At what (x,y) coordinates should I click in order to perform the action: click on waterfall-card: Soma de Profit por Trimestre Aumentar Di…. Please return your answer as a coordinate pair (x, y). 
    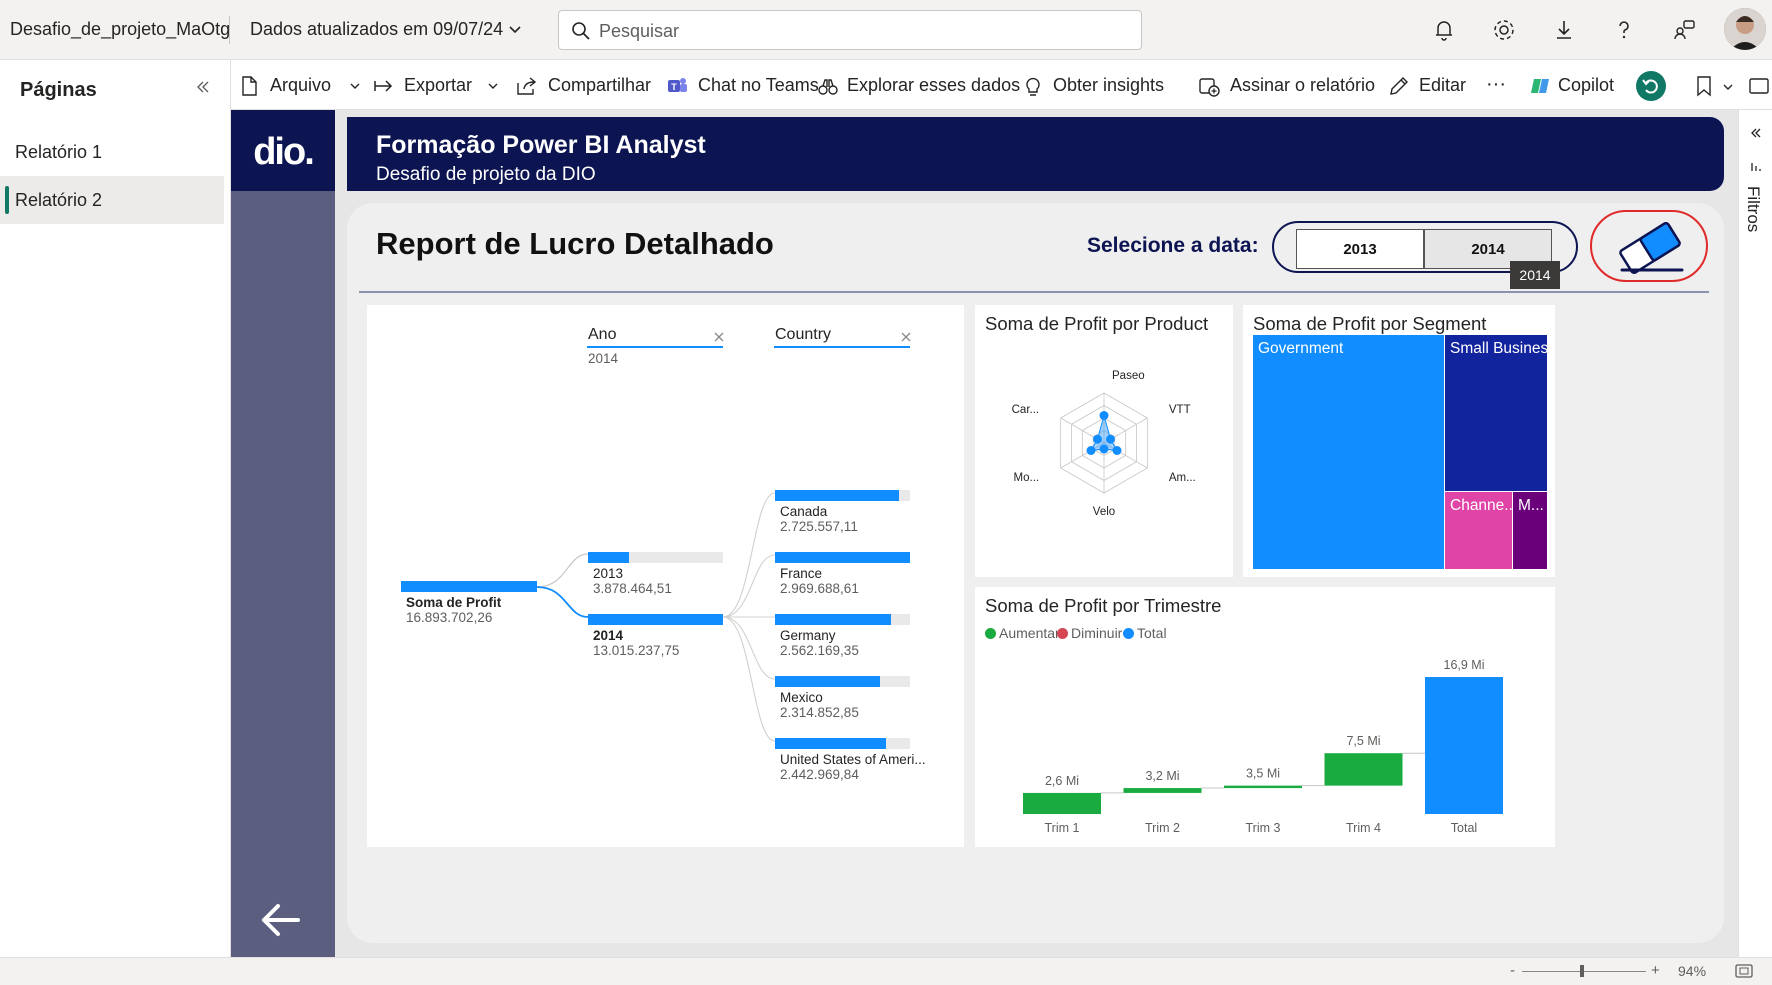
    Looking at the image, I should click on (1265, 717).